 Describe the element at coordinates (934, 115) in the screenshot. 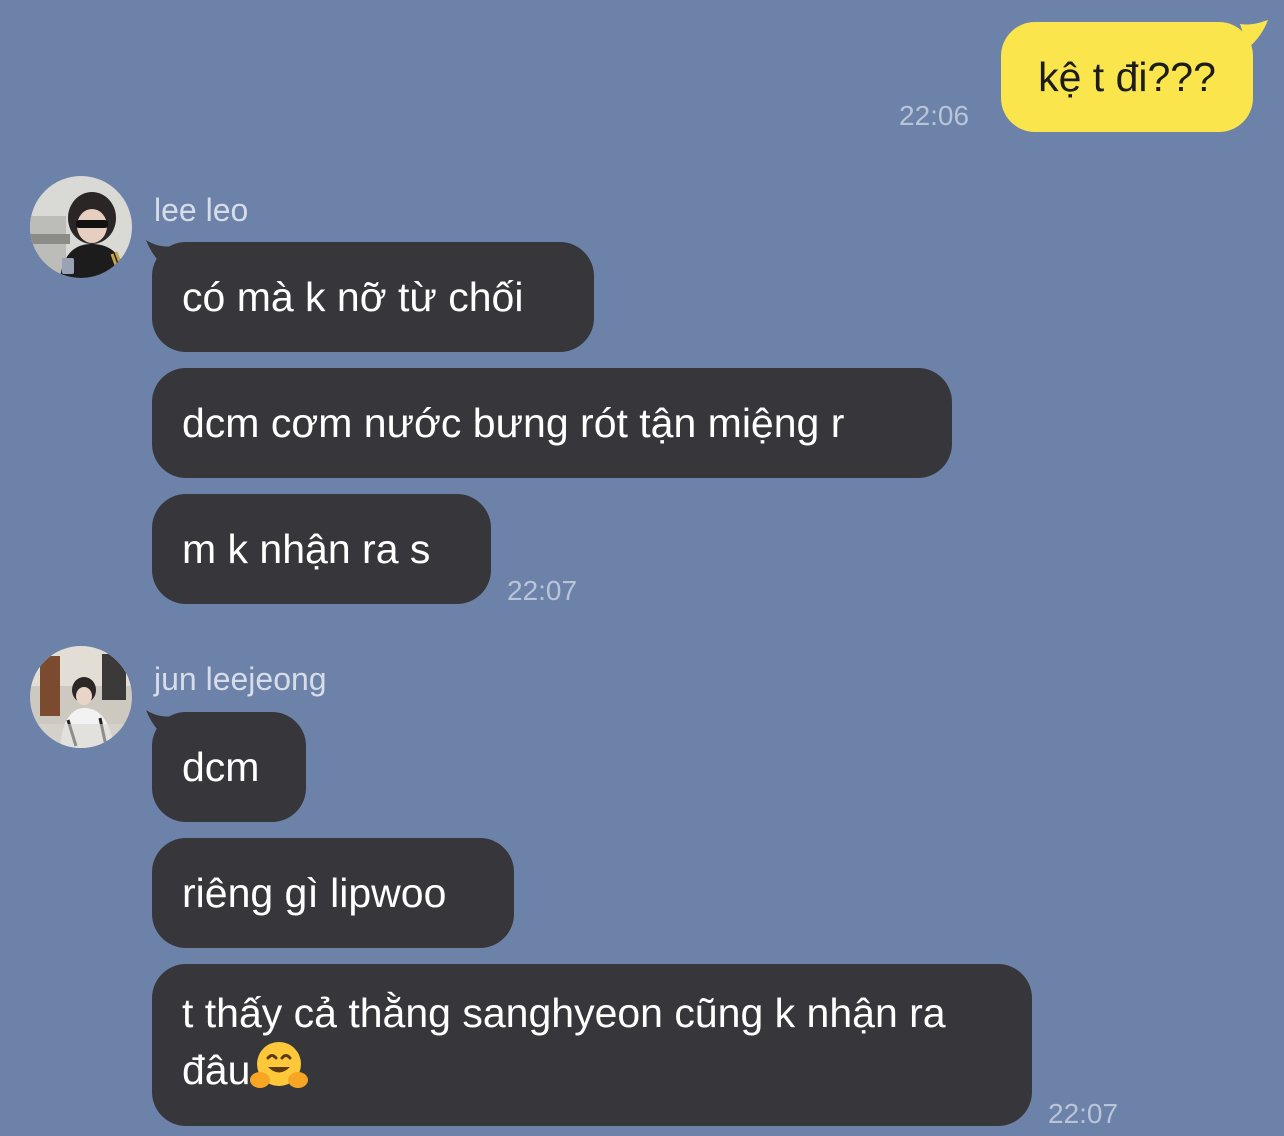

I see `message-timestamp: 22:06` at that location.